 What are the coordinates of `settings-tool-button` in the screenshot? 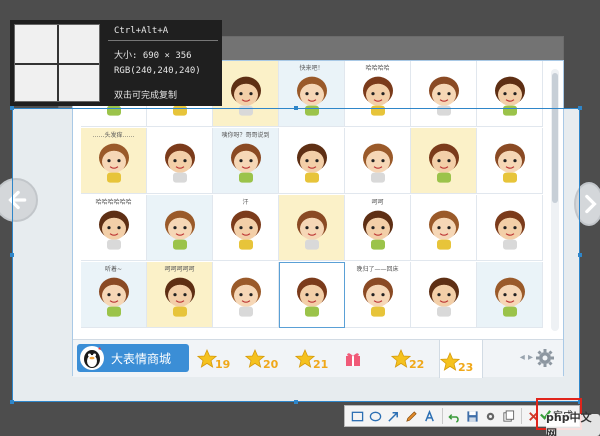 It's located at (490, 416).